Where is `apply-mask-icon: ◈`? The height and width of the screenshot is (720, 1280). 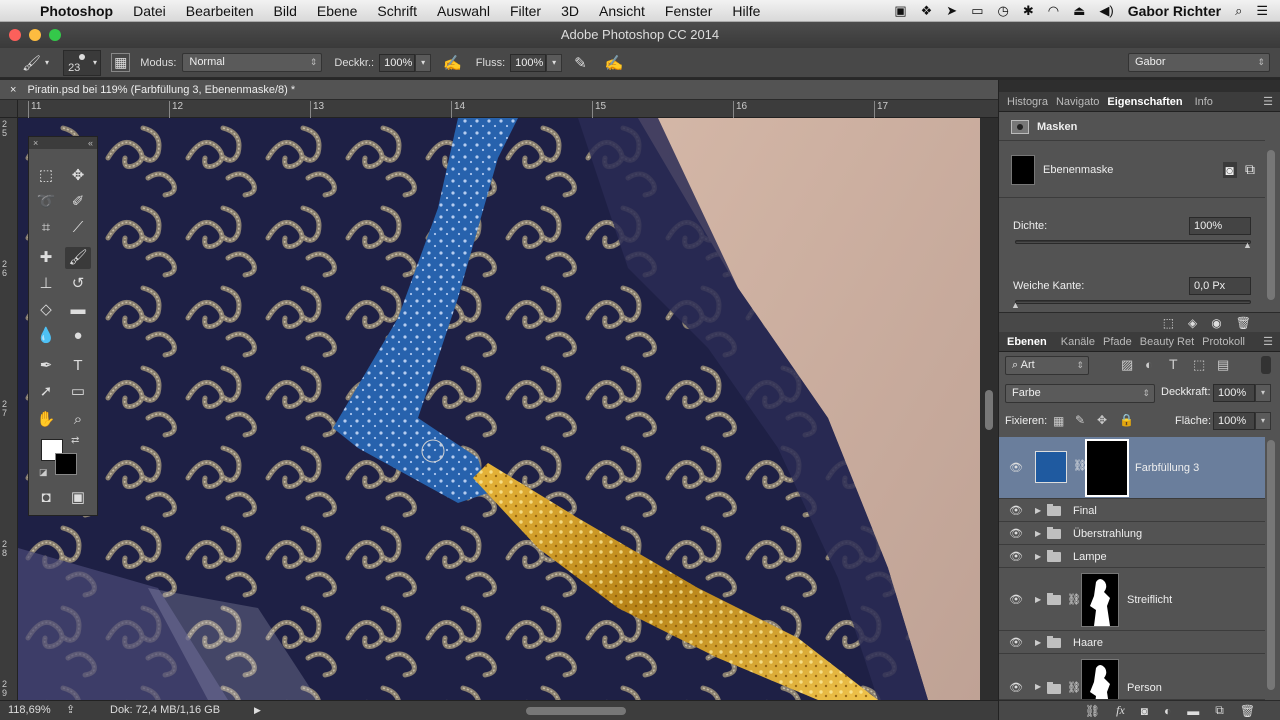
apply-mask-icon: ◈ is located at coordinates (1192, 323).